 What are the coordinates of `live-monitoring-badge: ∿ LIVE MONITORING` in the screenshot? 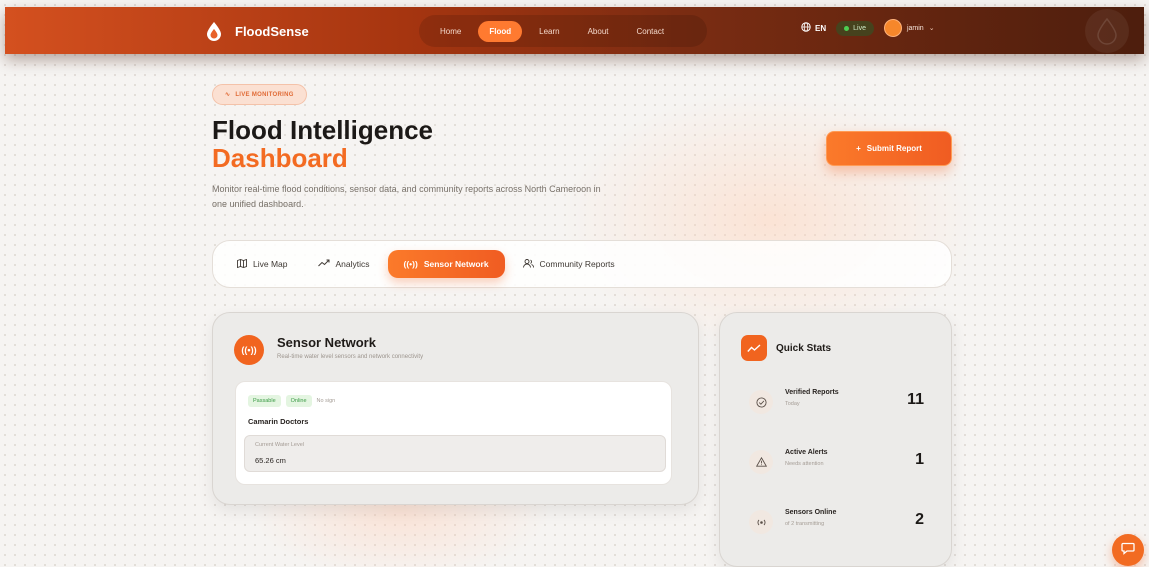 It's located at (259, 94).